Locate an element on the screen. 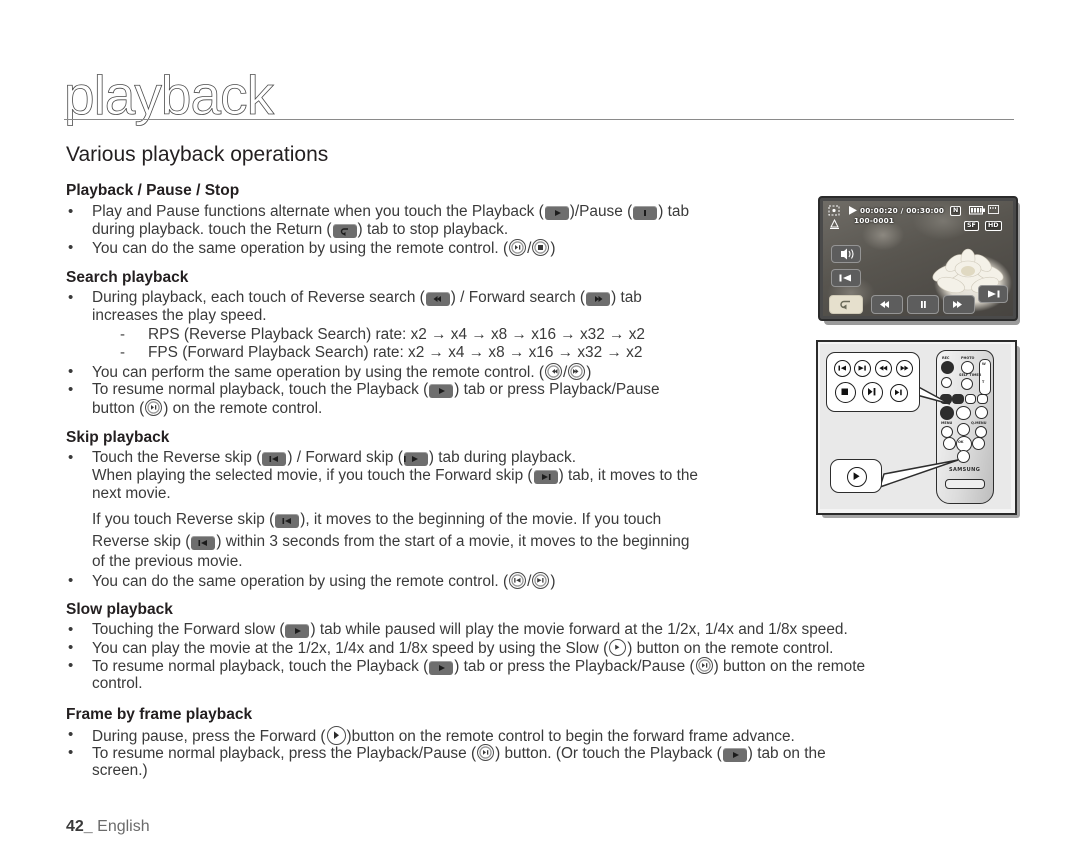 This screenshot has height=866, width=1080. anti-shake-icon is located at coordinates (834, 224).